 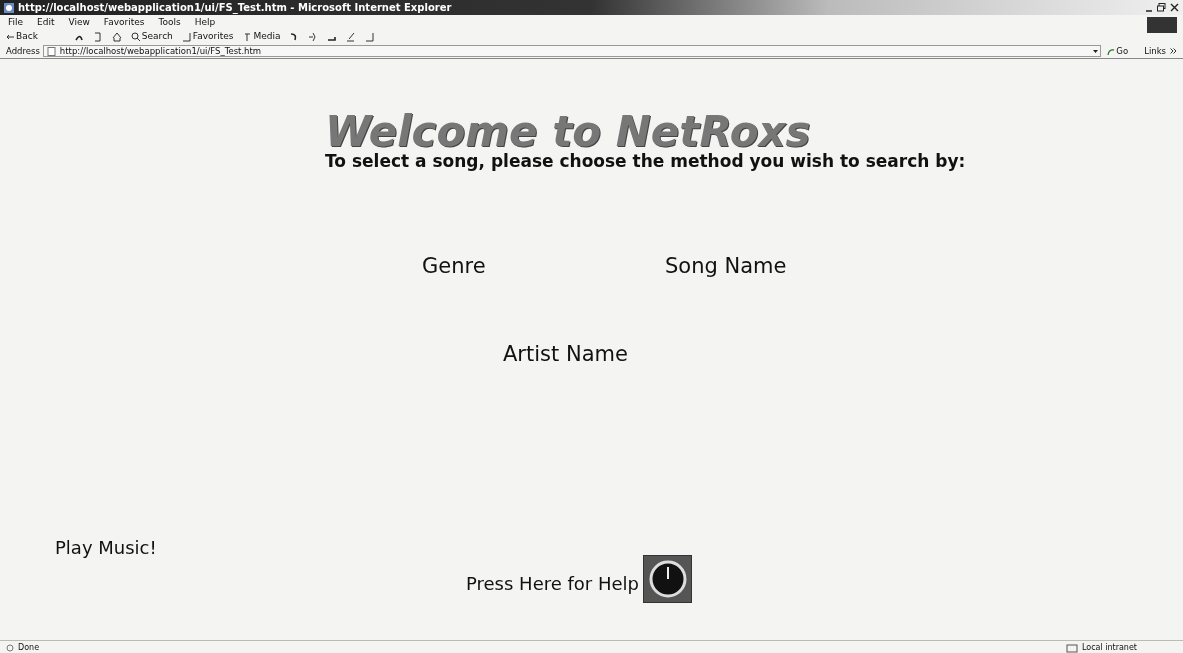 What do you see at coordinates (726, 266) in the screenshot?
I see `song-name-link: Song Name` at bounding box center [726, 266].